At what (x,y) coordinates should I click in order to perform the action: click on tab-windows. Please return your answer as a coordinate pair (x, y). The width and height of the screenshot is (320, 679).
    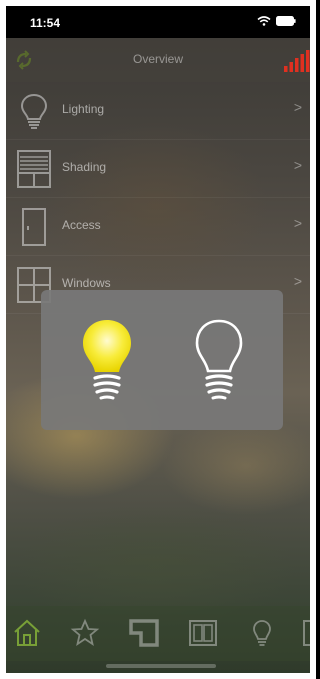
    Looking at the image, I should click on (203, 633).